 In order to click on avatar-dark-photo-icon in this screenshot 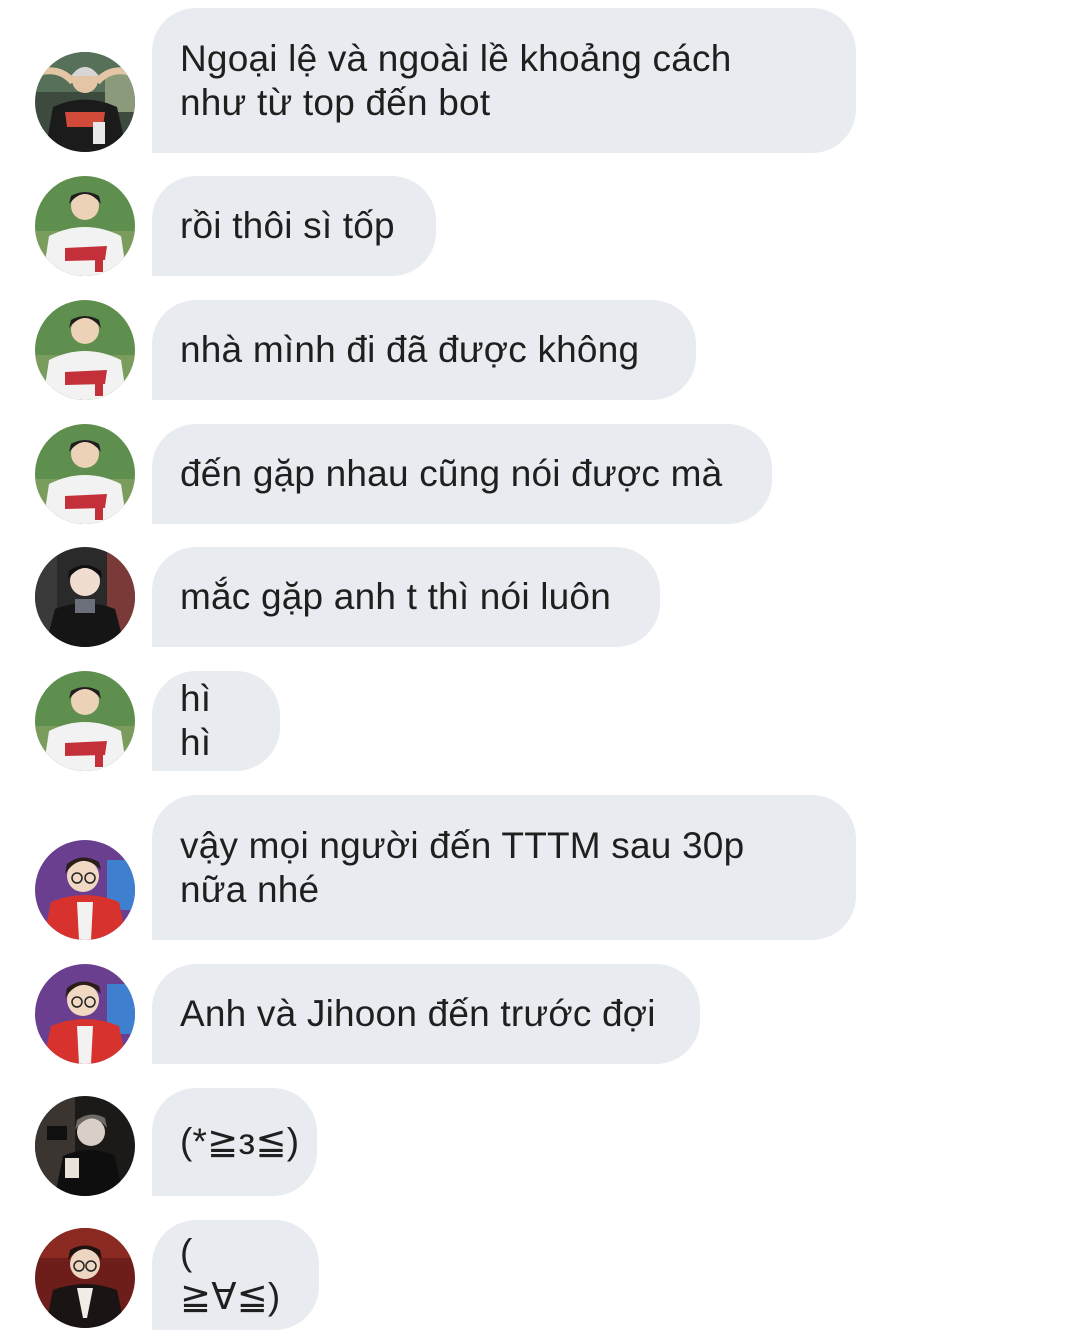, I will do `click(85, 1146)`.